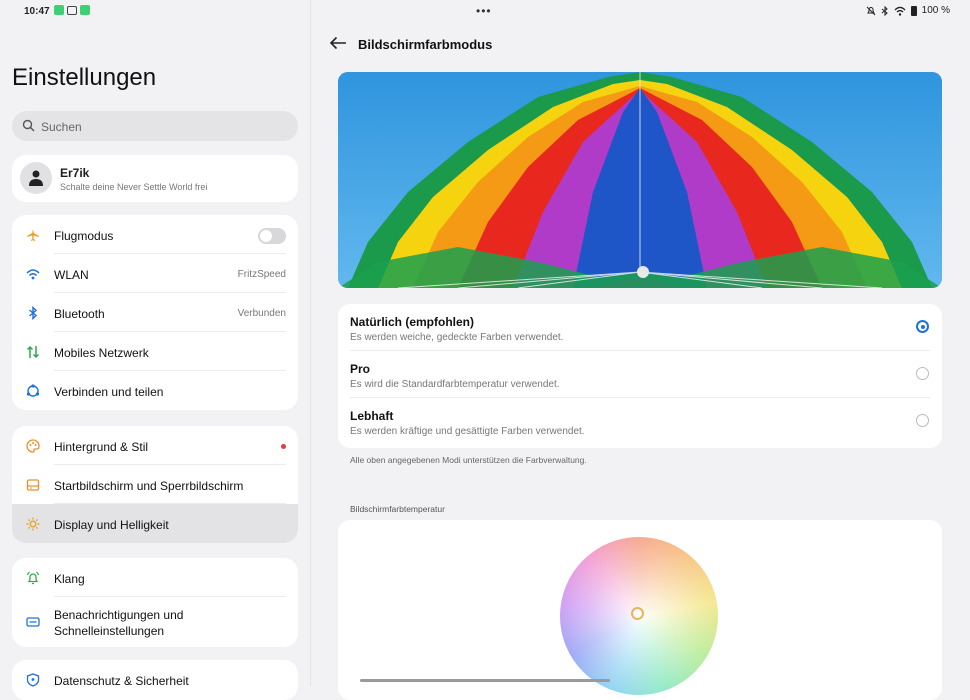  What do you see at coordinates (33, 390) in the screenshot?
I see `share-connect-icon` at bounding box center [33, 390].